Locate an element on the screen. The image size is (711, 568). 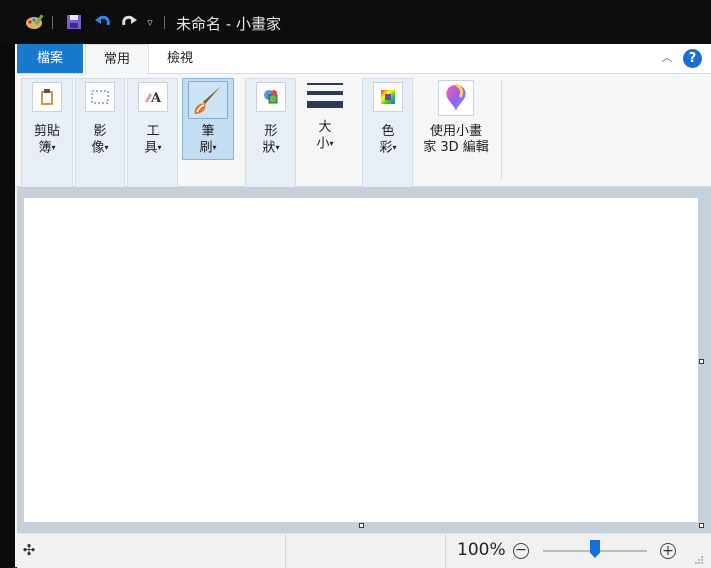
title-bar: ▿ 未命名 - 小畫家 is located at coordinates (355, 22).